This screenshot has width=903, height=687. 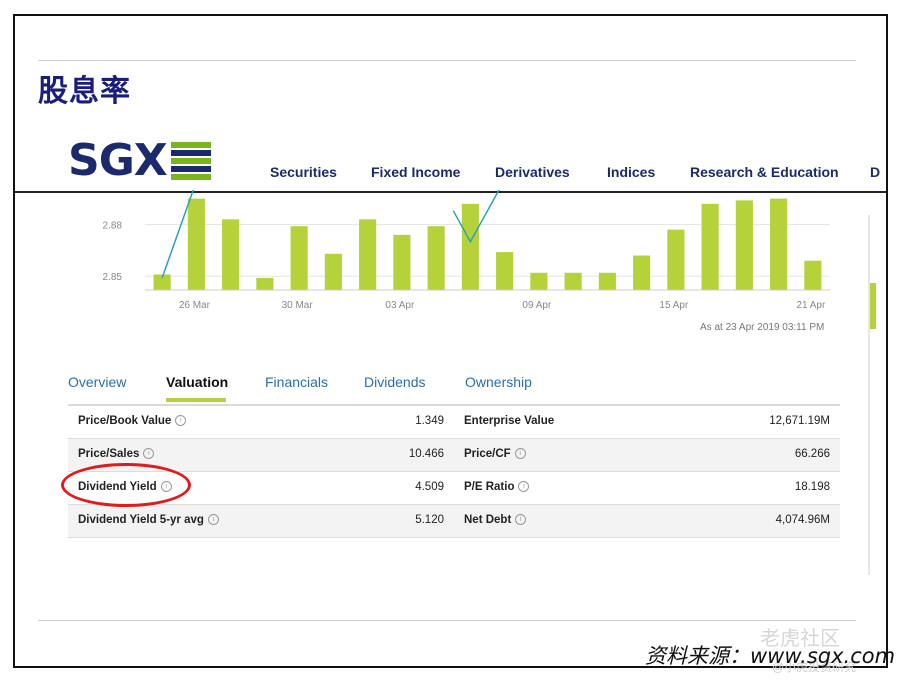 What do you see at coordinates (113, 225) in the screenshot?
I see `y-tick-label: 2.88` at bounding box center [113, 225].